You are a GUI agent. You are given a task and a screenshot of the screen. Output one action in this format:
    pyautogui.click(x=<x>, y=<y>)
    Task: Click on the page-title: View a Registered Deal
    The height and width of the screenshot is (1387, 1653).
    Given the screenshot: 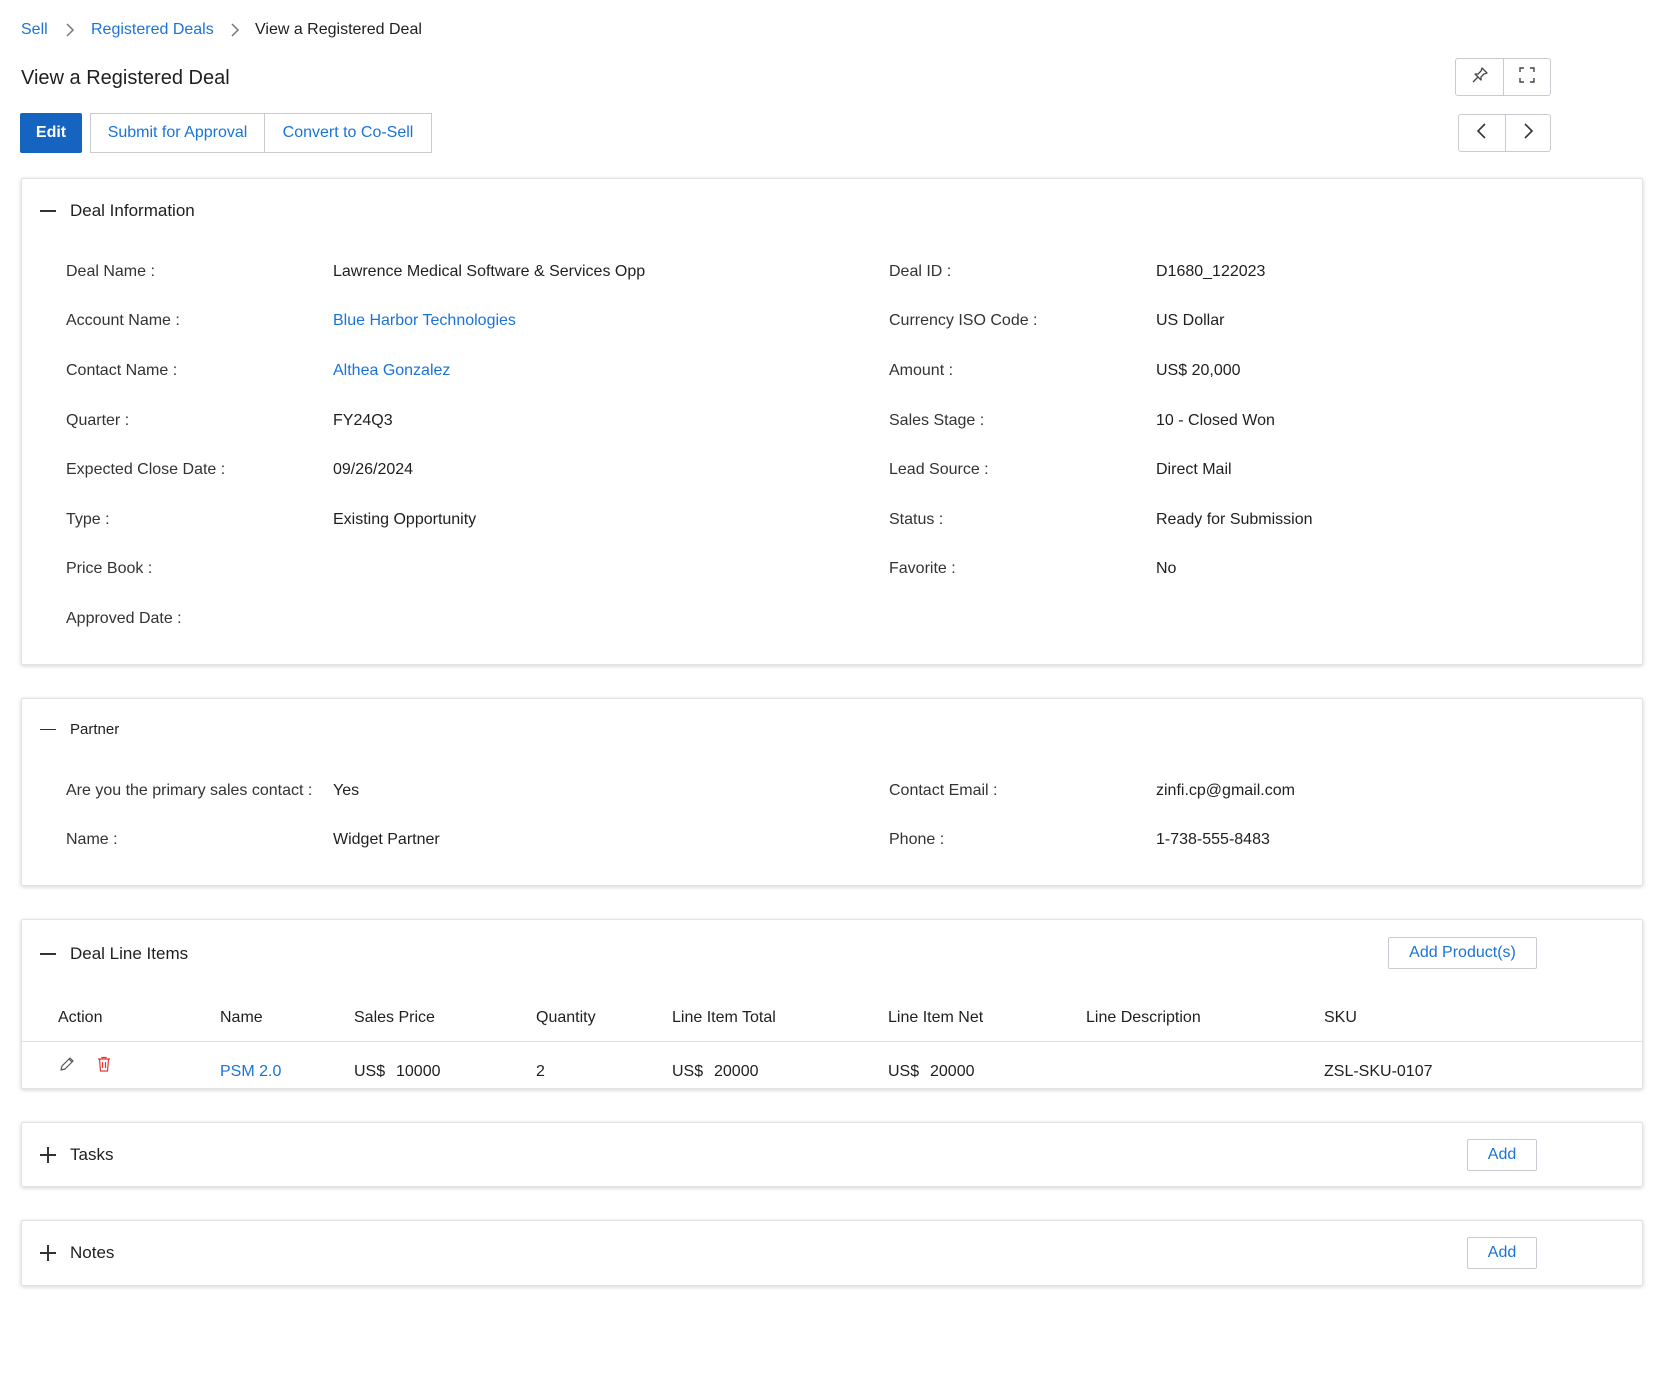 What is the action you would take?
    pyautogui.click(x=125, y=78)
    